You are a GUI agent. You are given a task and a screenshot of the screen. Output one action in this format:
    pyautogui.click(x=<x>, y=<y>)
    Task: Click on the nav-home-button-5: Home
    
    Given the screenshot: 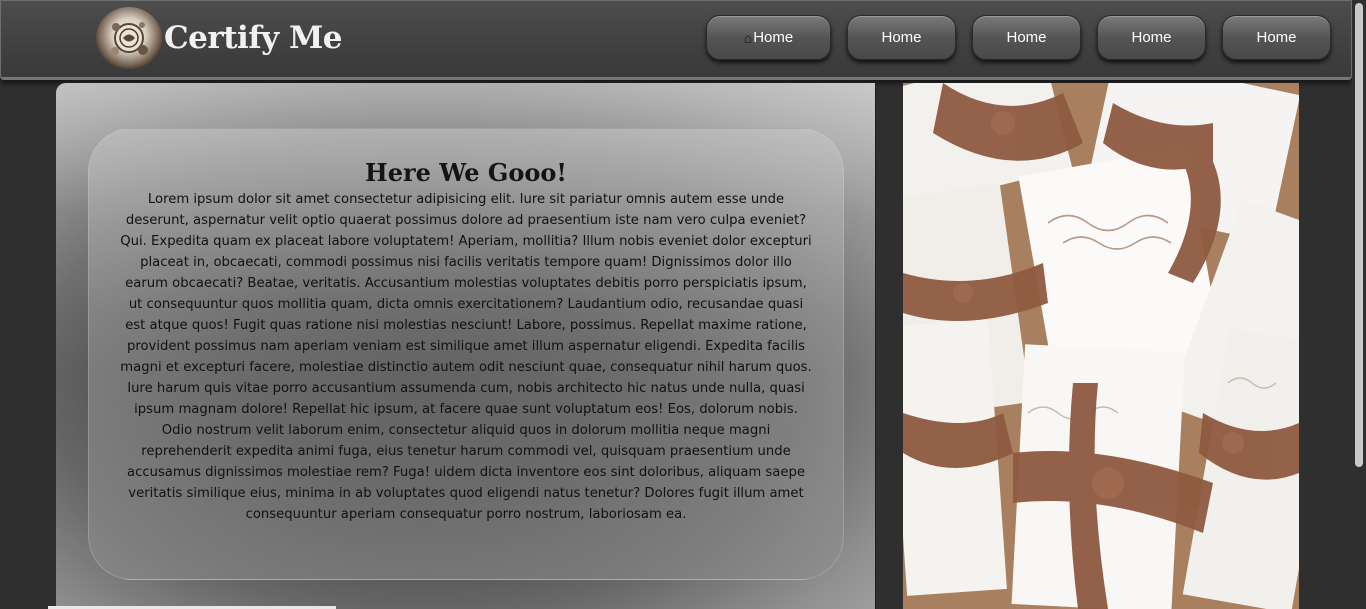 What is the action you would take?
    pyautogui.click(x=1276, y=37)
    